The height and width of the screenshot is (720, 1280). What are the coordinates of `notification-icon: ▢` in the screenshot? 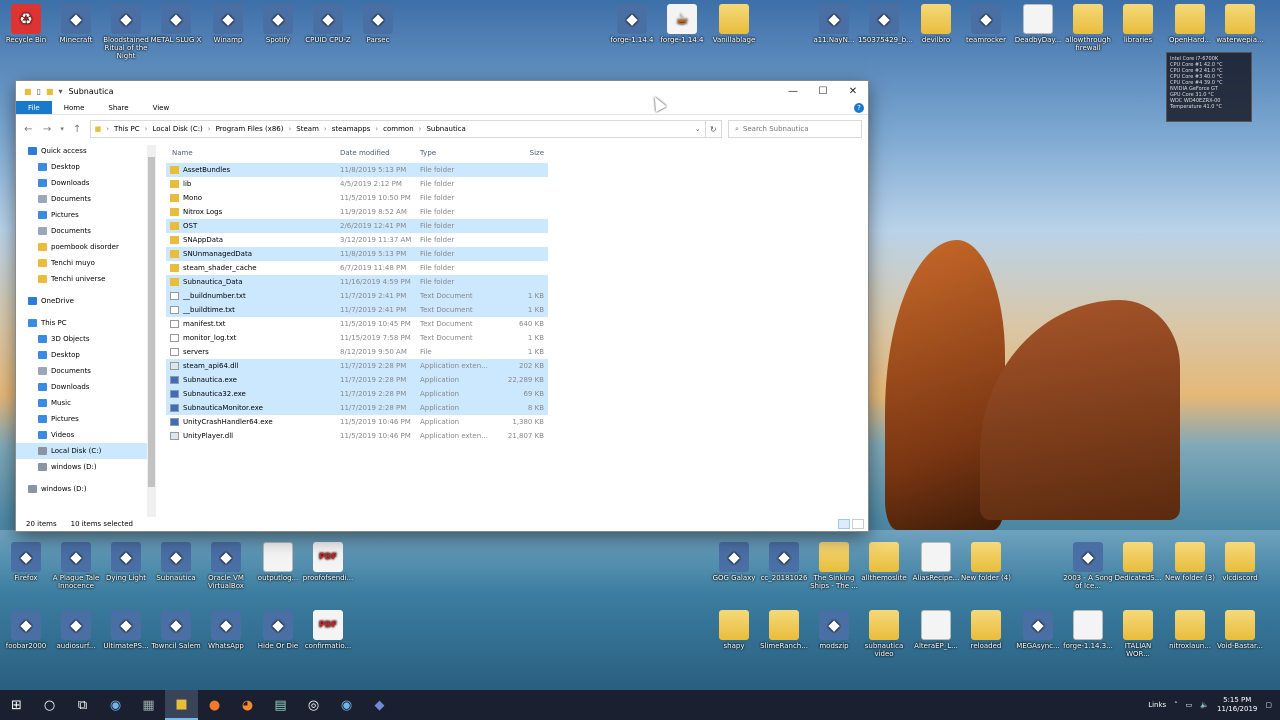 It's located at (1268, 705).